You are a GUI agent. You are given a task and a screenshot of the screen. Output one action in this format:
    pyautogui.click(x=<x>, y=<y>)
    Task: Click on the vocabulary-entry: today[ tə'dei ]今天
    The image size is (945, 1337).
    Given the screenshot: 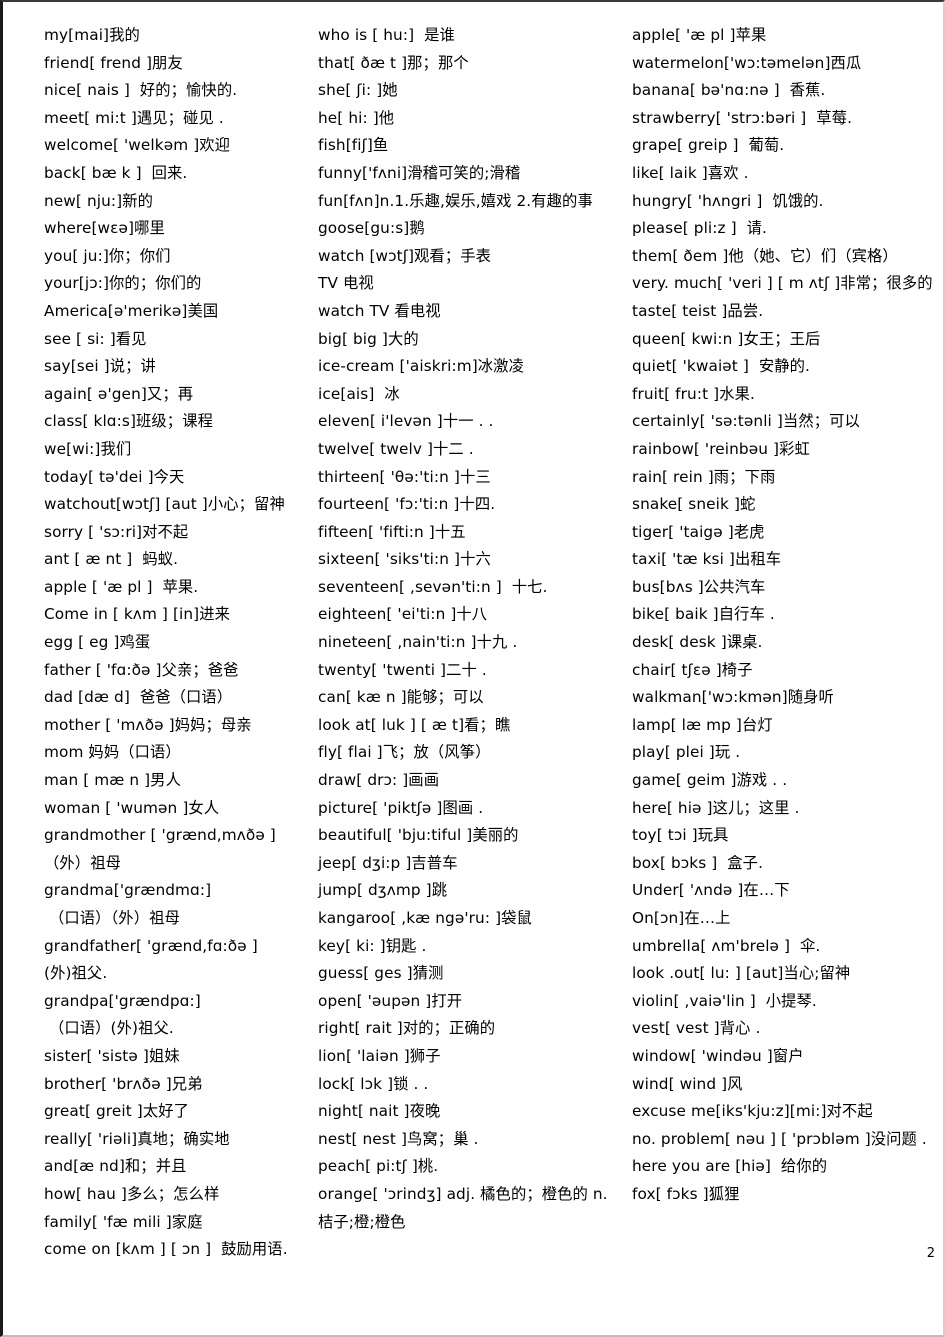 What is the action you would take?
    pyautogui.click(x=114, y=476)
    